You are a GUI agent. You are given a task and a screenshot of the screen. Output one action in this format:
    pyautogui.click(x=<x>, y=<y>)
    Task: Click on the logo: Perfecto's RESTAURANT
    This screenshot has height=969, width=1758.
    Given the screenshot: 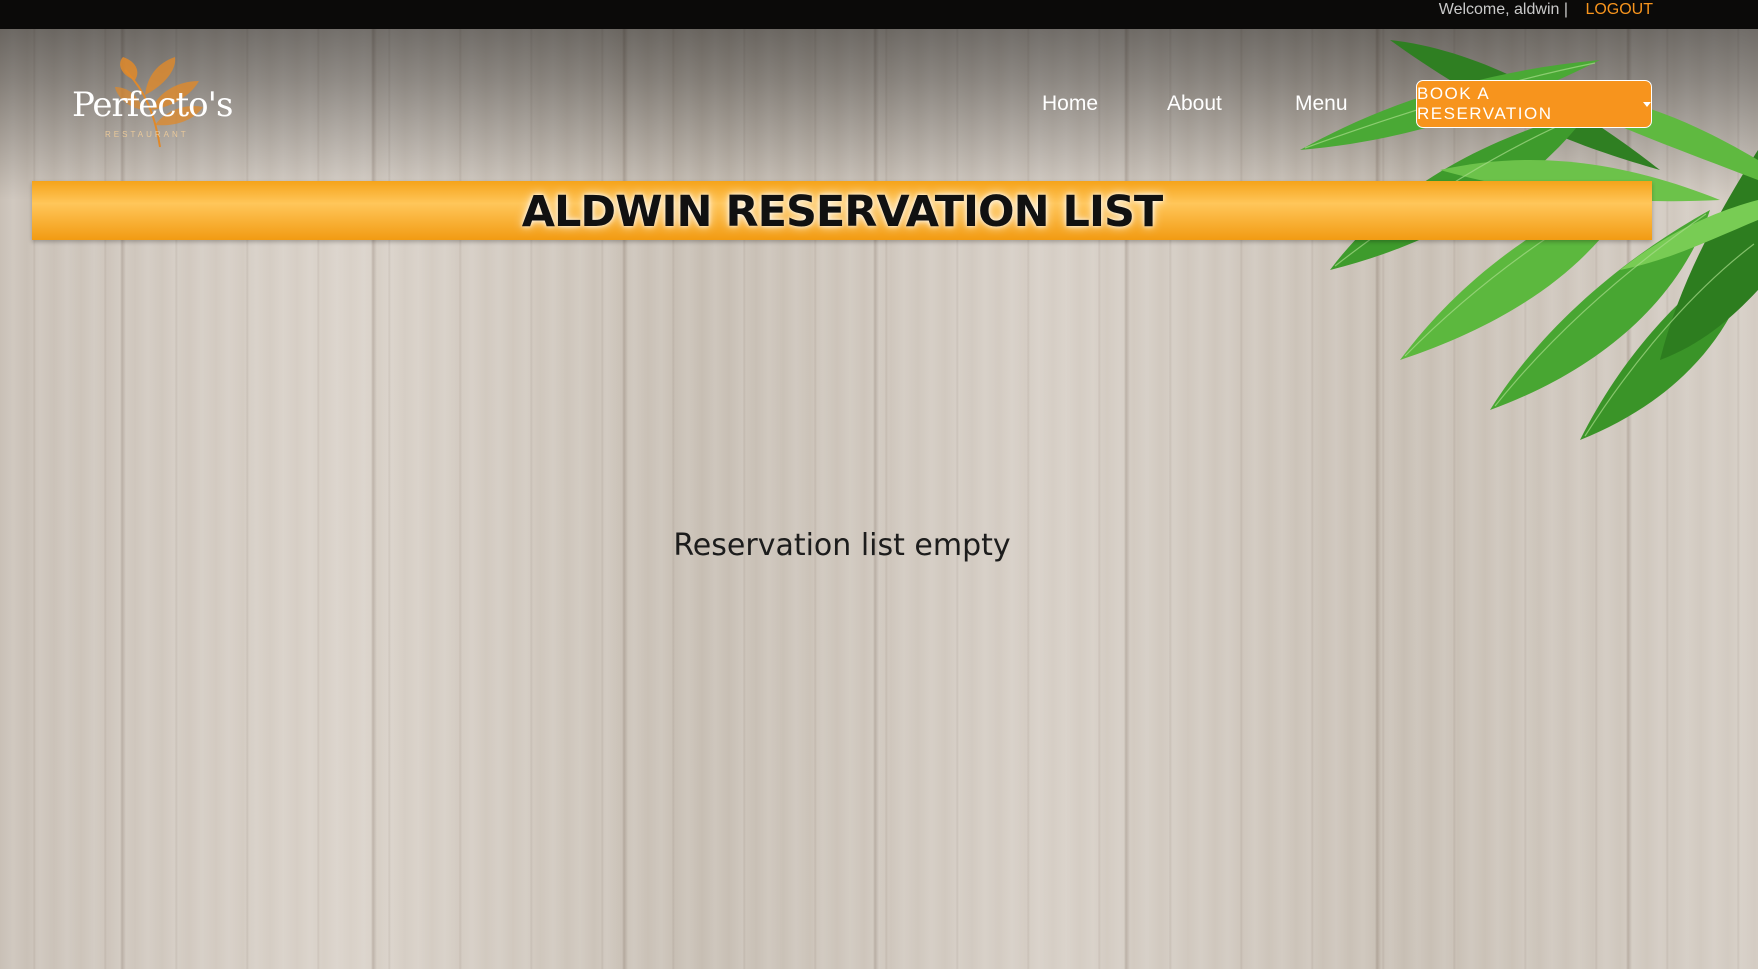 What is the action you would take?
    pyautogui.click(x=146, y=105)
    